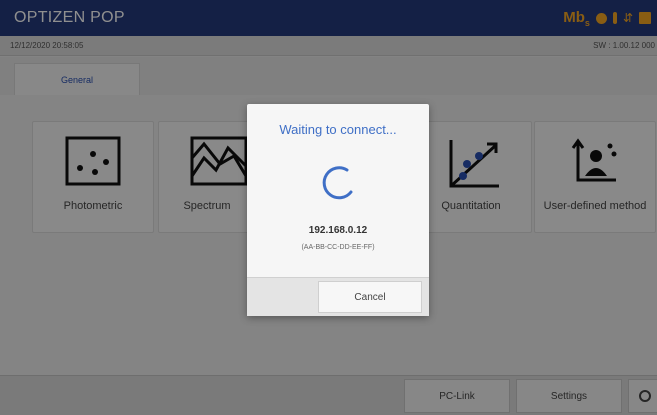  What do you see at coordinates (338, 230) in the screenshot?
I see `ip-address: 192.168.0.12` at bounding box center [338, 230].